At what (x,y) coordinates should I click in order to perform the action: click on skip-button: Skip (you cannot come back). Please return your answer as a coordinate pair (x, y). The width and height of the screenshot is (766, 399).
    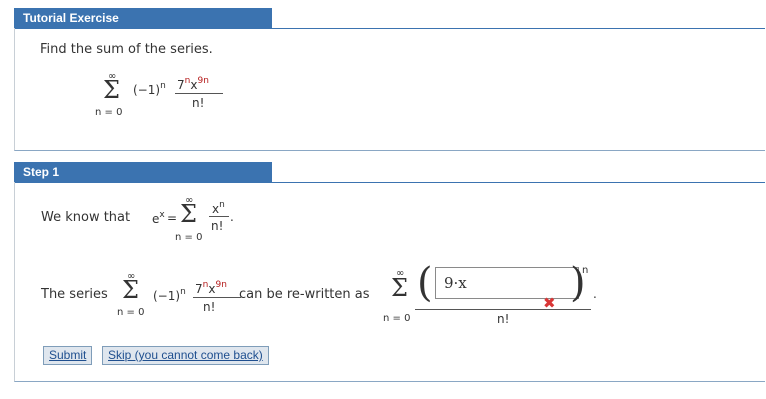
    Looking at the image, I should click on (185, 355).